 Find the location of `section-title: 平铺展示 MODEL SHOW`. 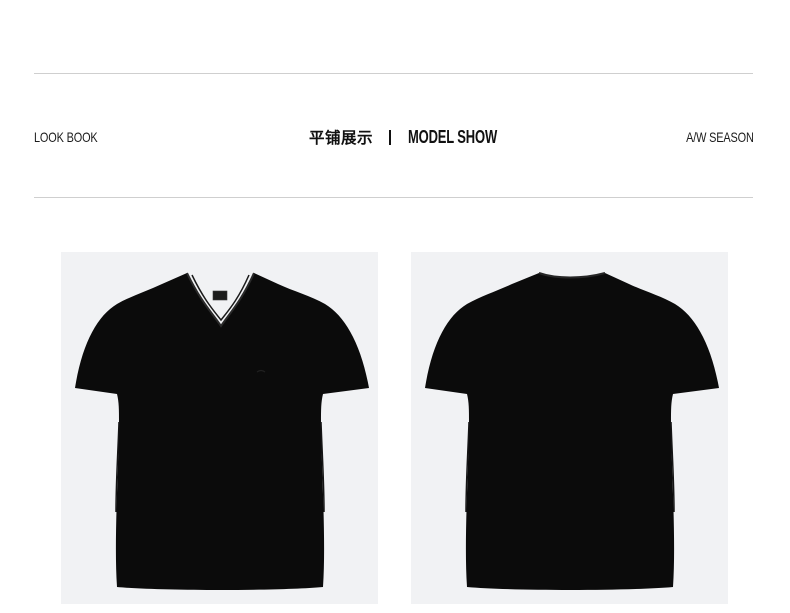

section-title: 平铺展示 MODEL SHOW is located at coordinates (420, 137).